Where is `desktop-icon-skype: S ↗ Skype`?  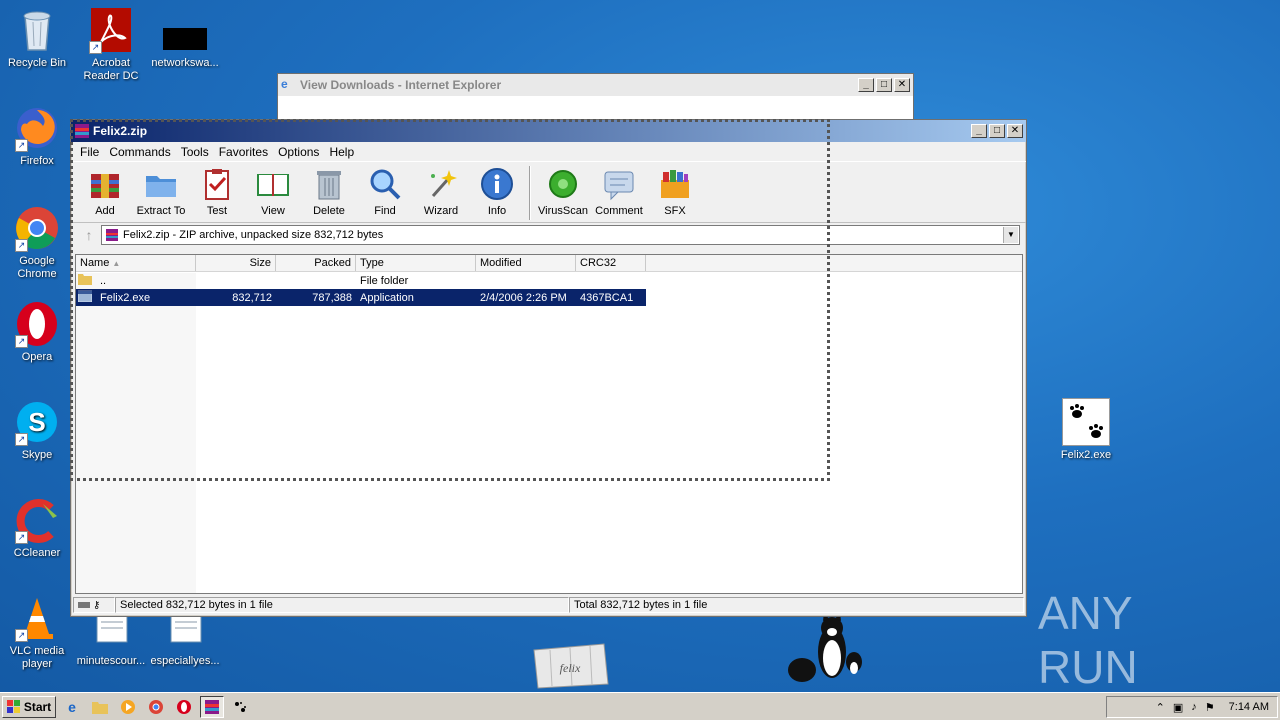
desktop-icon-skype: S ↗ Skype is located at coordinates (37, 430).